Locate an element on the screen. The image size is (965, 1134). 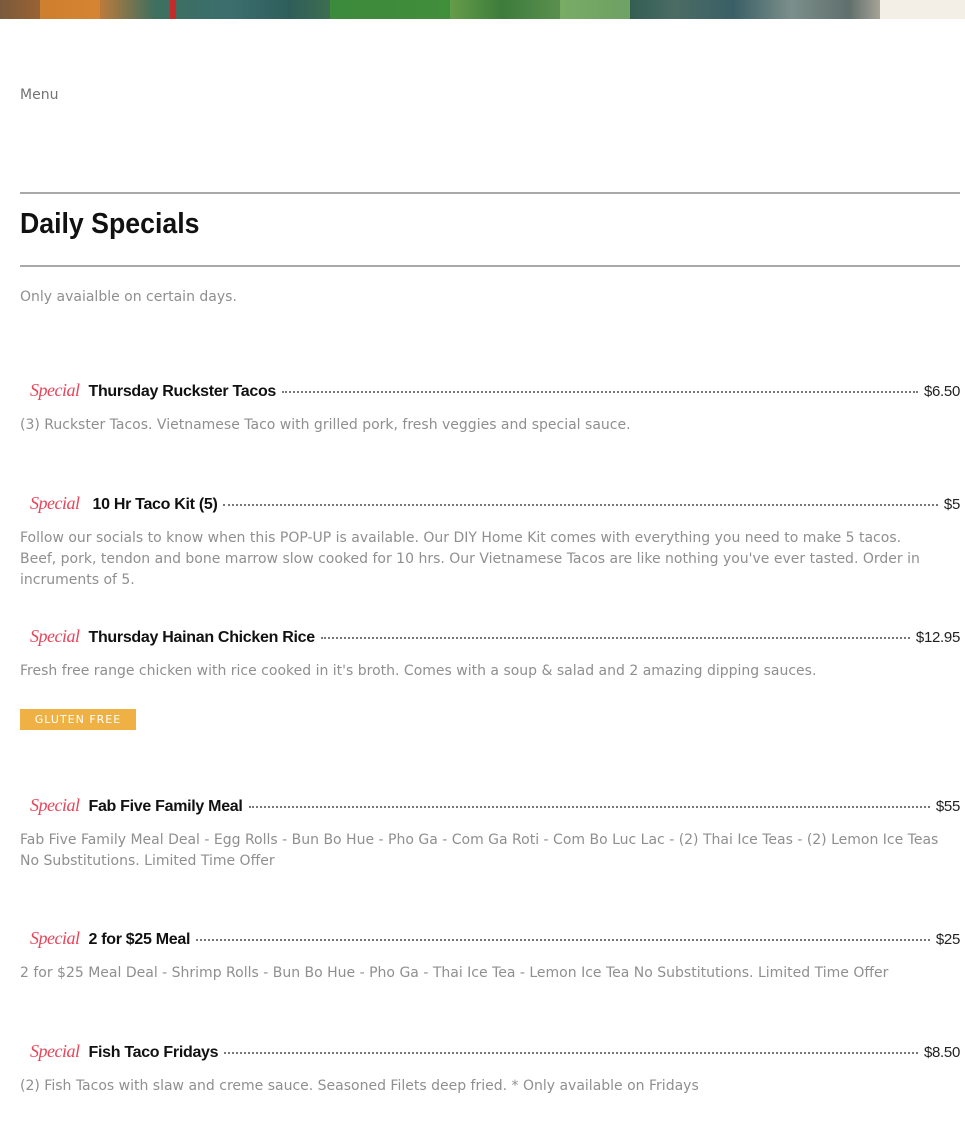
menu-item-name: 10 Hr Taco Kit (5) is located at coordinates (155, 504).